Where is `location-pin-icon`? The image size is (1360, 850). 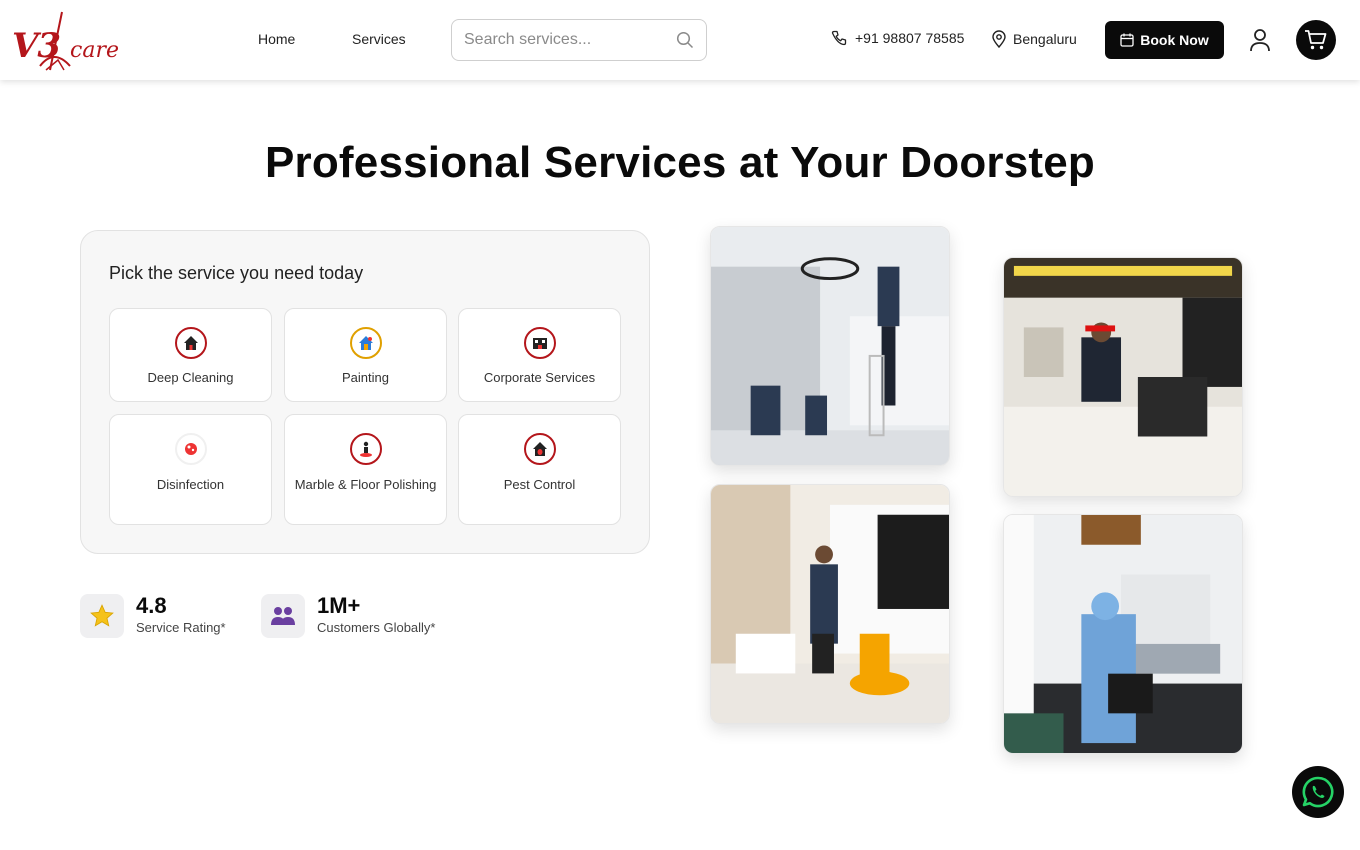
location-pin-icon is located at coordinates (999, 39).